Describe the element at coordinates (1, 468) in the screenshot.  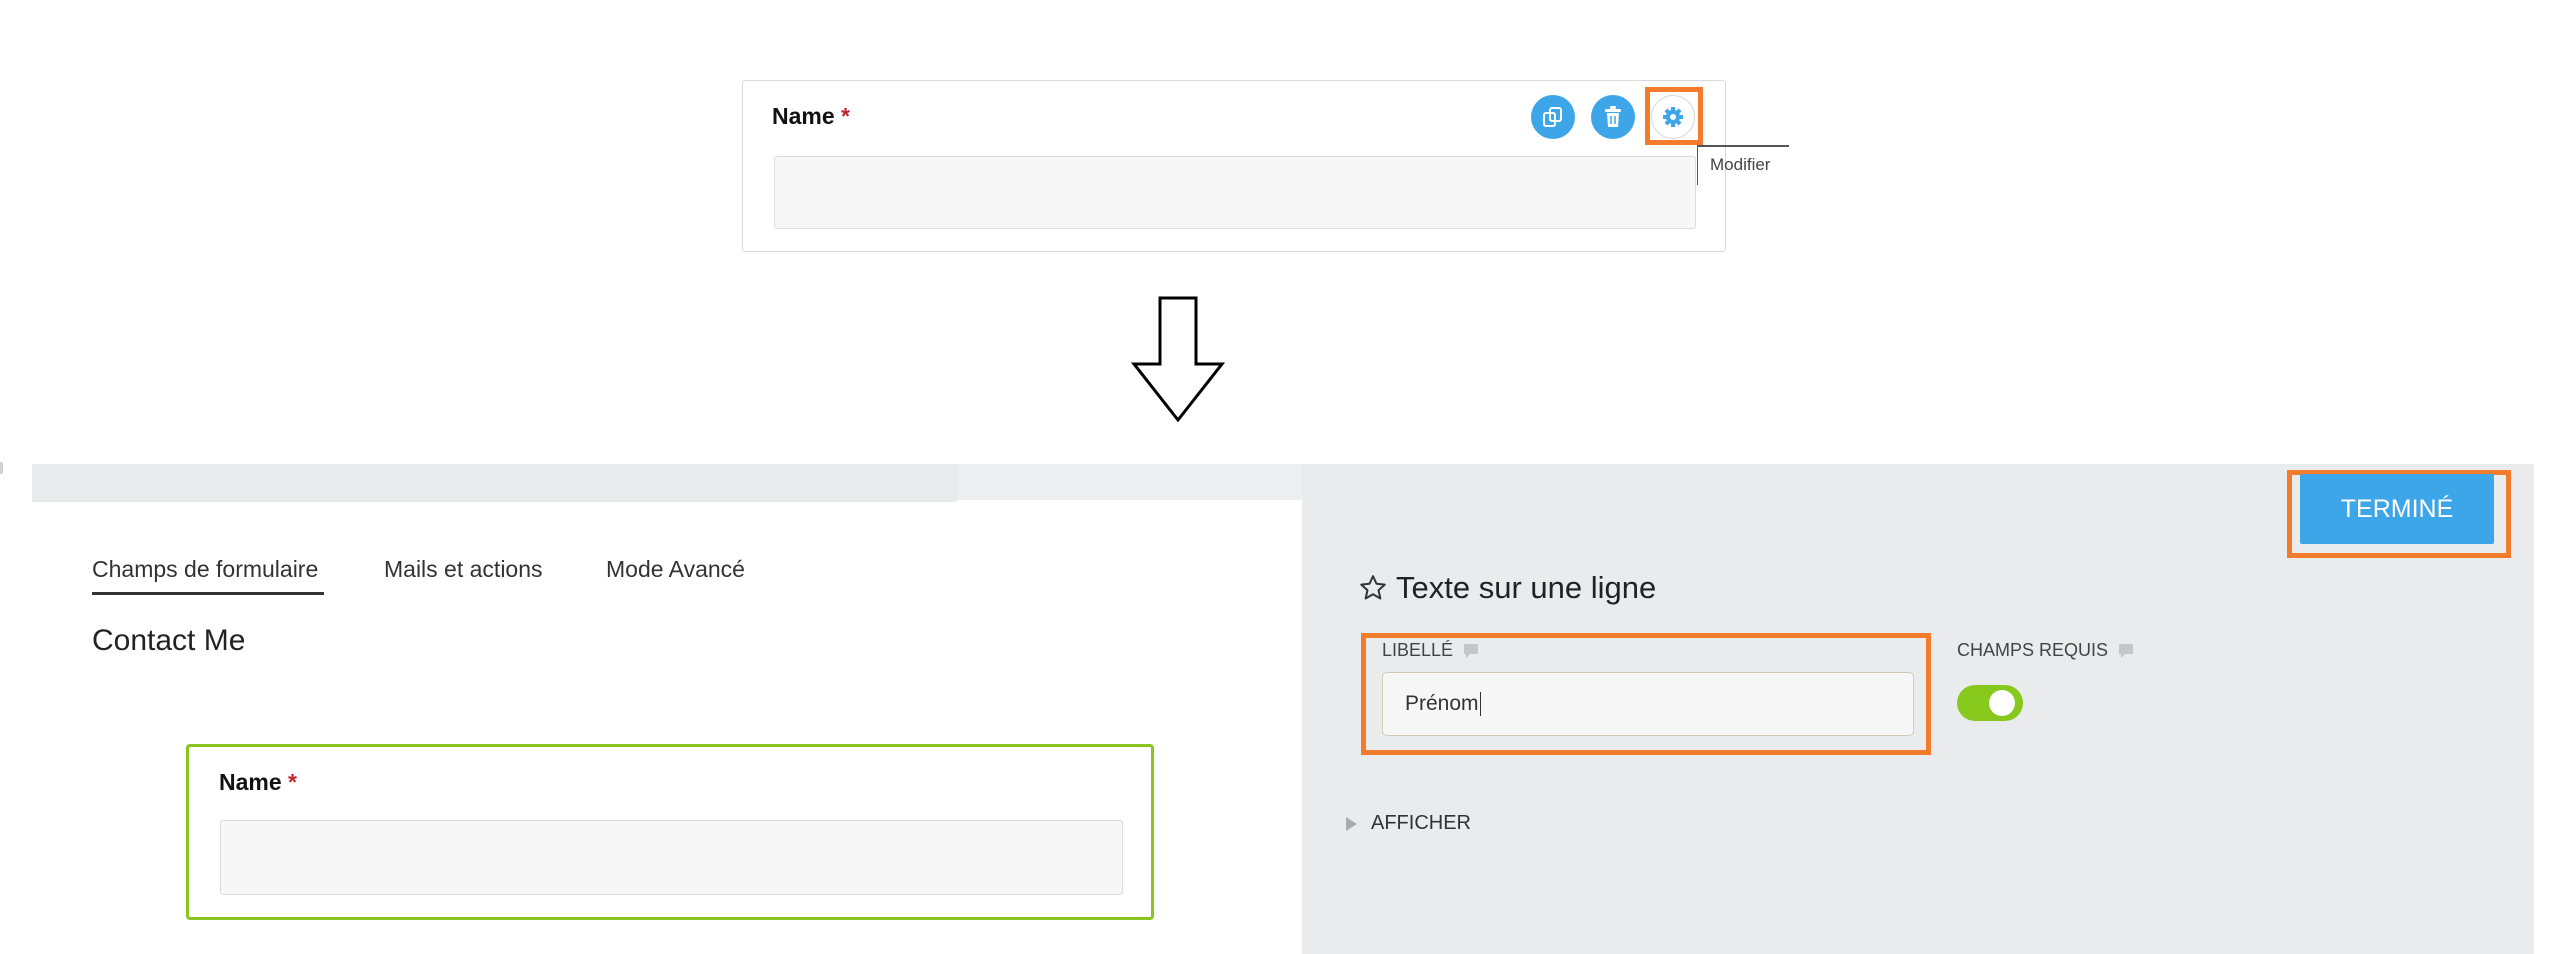
I see `edge-marker` at that location.